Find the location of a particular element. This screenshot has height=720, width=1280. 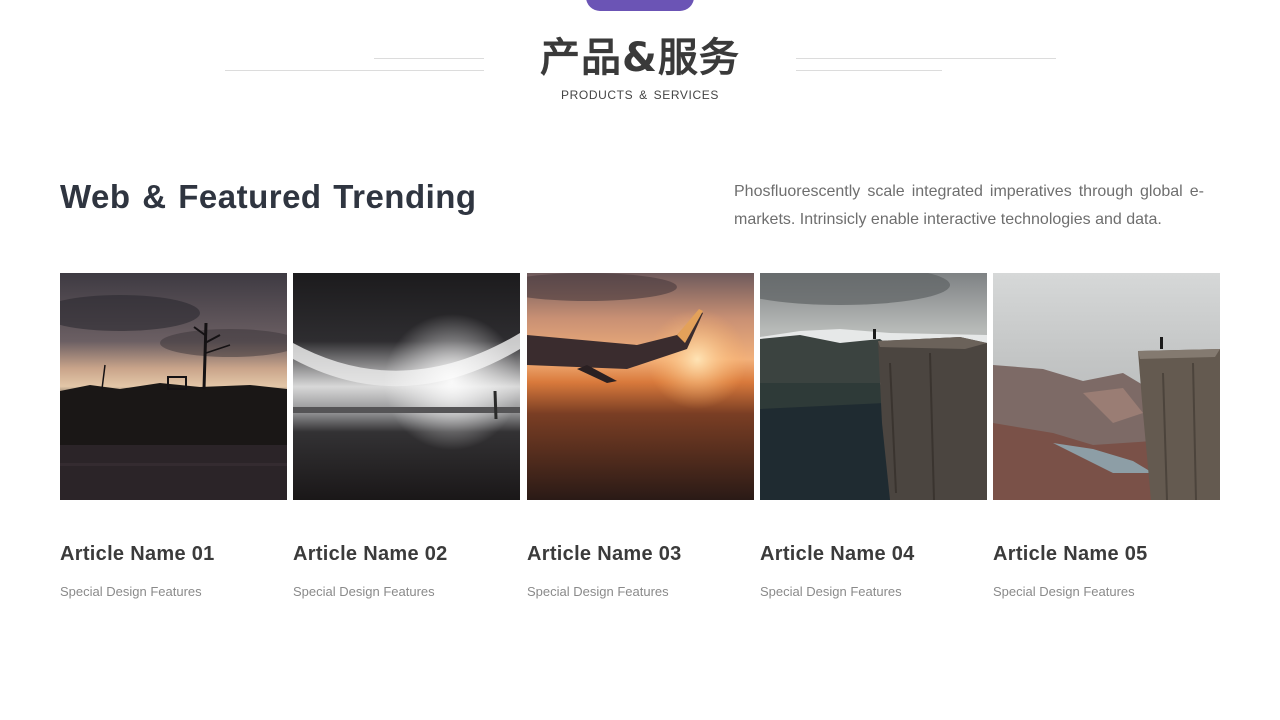

page-subtitle: PRODUCTS & SERVICES is located at coordinates (640, 95).